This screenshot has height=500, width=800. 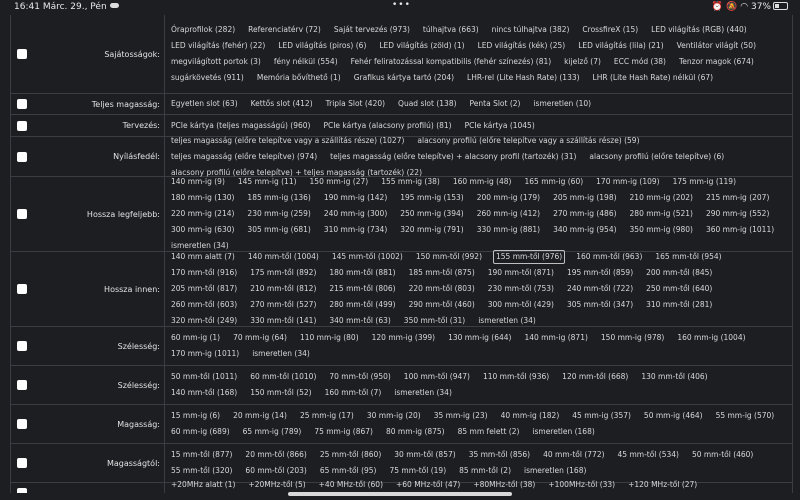 I want to click on filter-option: LED világítás (kék) (25), so click(x=522, y=46).